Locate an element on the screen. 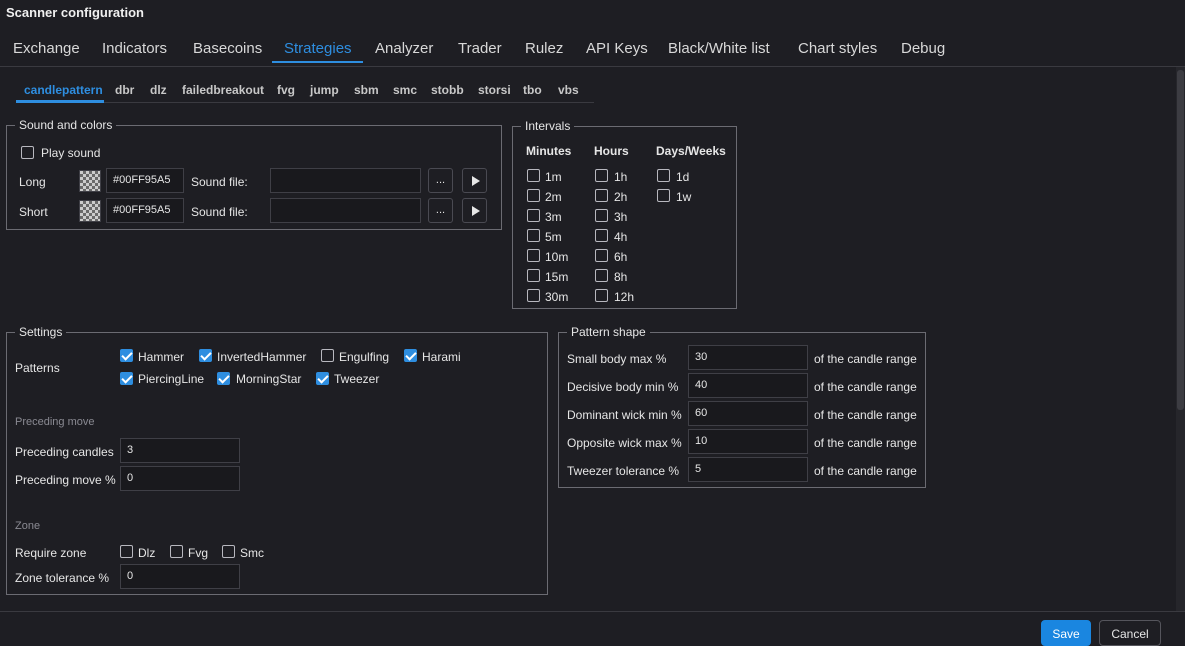 The width and height of the screenshot is (1185, 646). short-color-input: #00FF95A5 is located at coordinates (145, 210).